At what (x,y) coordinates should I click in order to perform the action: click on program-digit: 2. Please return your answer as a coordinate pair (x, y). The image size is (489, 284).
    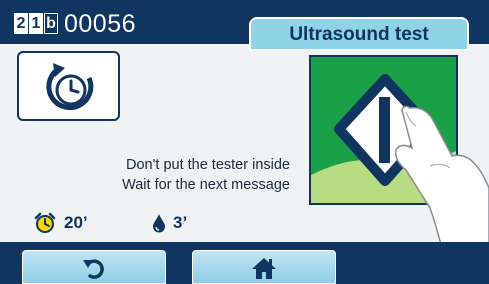
    Looking at the image, I should click on (21, 23).